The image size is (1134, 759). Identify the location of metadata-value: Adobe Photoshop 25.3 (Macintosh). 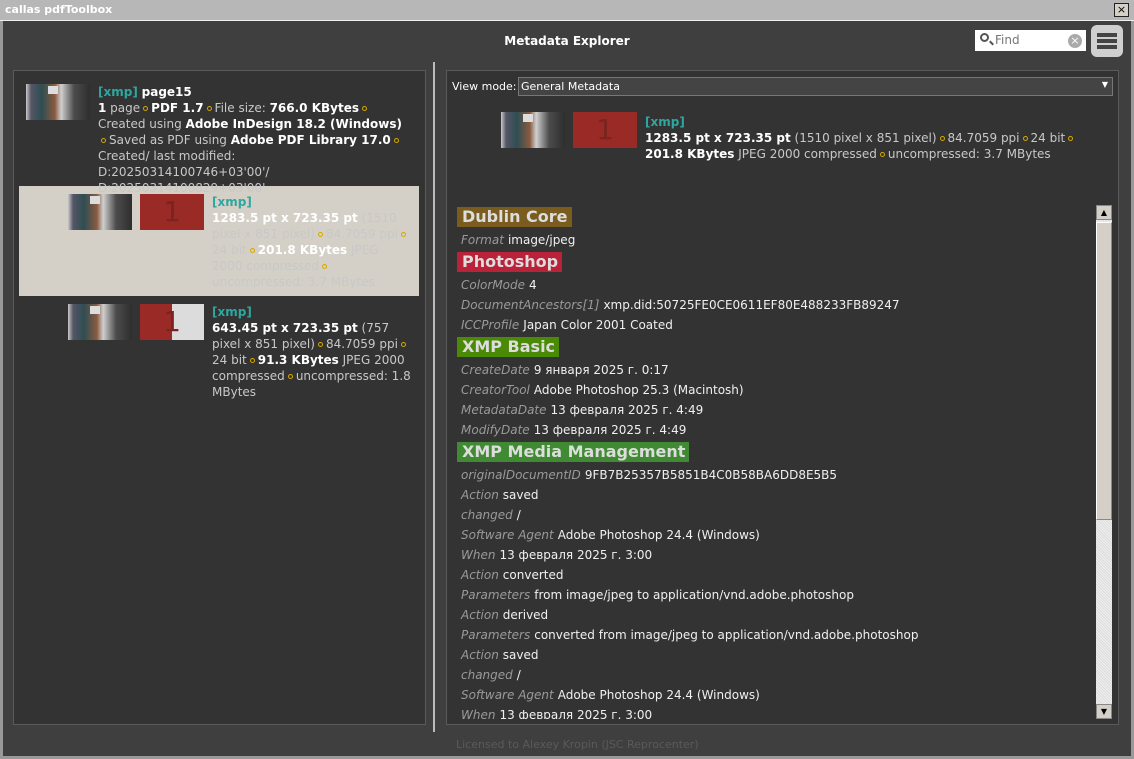
(638, 390).